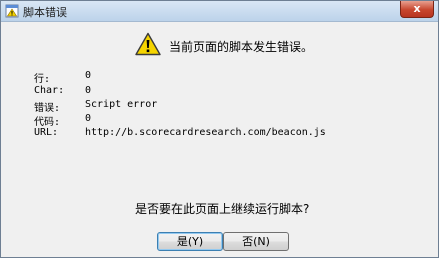 The image size is (439, 258). What do you see at coordinates (121, 104) in the screenshot?
I see `error-value: Script error` at bounding box center [121, 104].